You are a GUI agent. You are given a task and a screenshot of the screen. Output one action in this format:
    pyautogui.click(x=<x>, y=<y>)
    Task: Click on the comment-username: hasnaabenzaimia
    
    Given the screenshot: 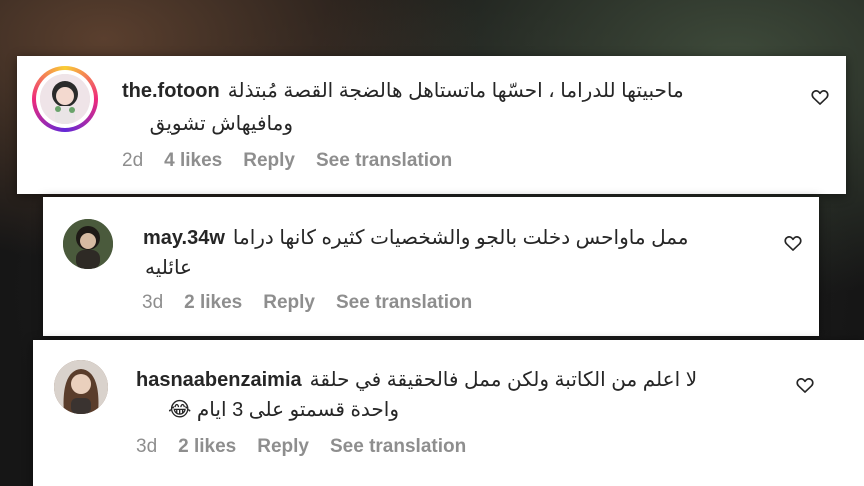 What is the action you would take?
    pyautogui.click(x=219, y=380)
    